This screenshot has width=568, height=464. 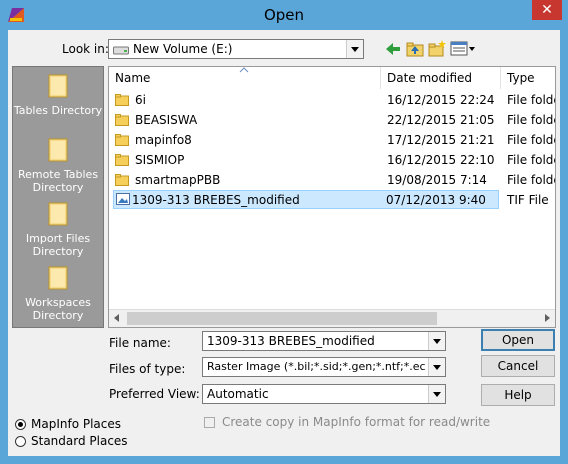 What do you see at coordinates (528, 78) in the screenshot?
I see `column-header-type: Type` at bounding box center [528, 78].